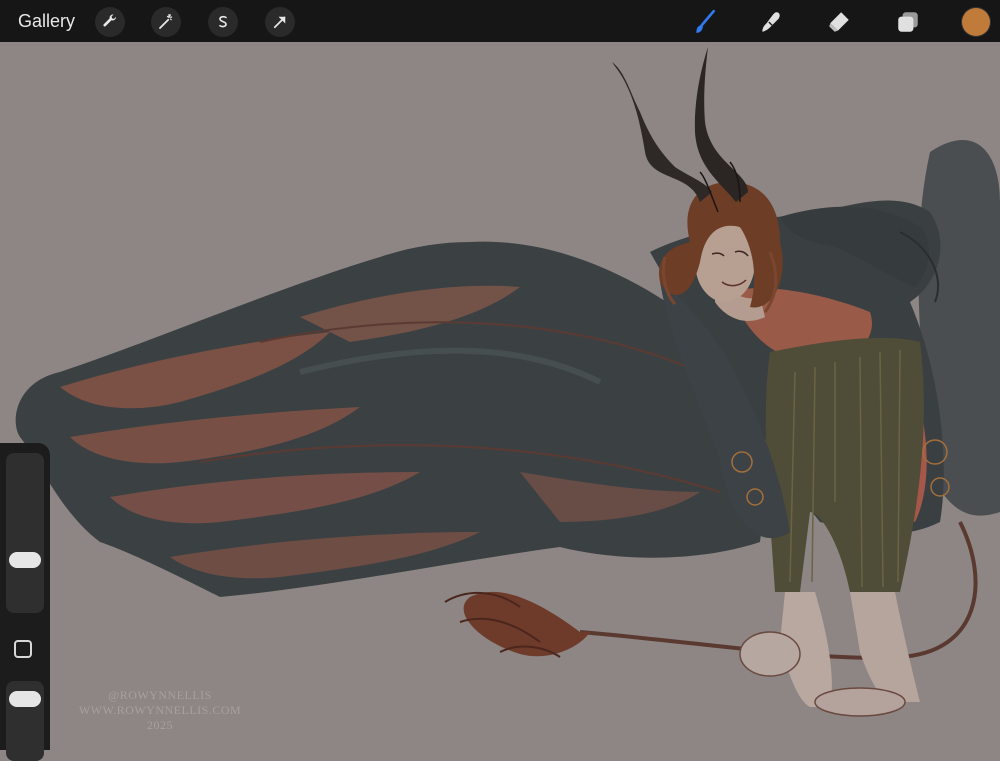  Describe the element at coordinates (160, 725) in the screenshot. I see `watermark-year: 2025` at that location.